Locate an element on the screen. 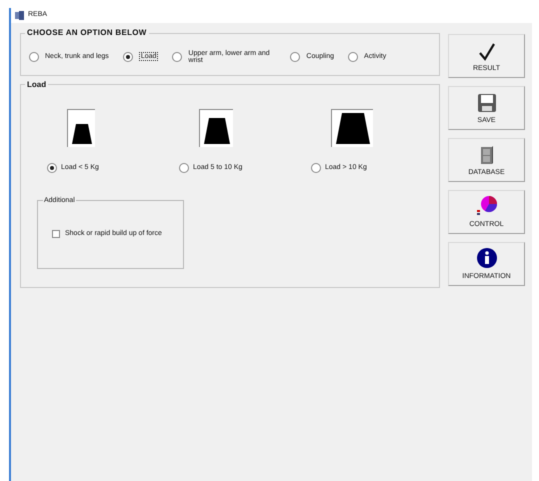  file-cabinet-icon is located at coordinates (487, 154).